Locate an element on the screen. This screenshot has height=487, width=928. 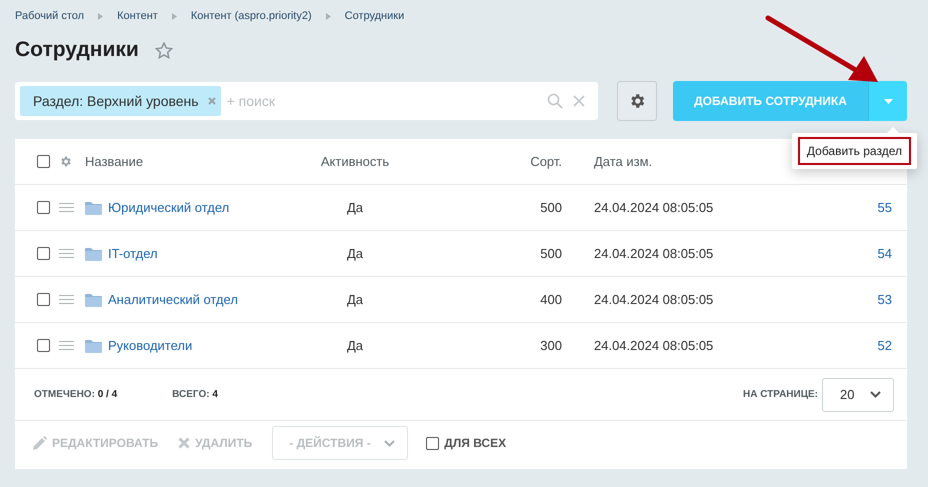
section-link: Руководители is located at coordinates (150, 345).